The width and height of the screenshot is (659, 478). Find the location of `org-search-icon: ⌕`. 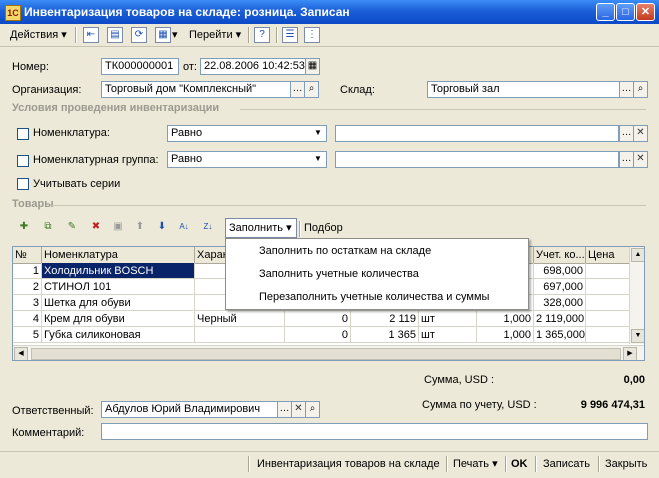

org-search-icon: ⌕ is located at coordinates (311, 89).